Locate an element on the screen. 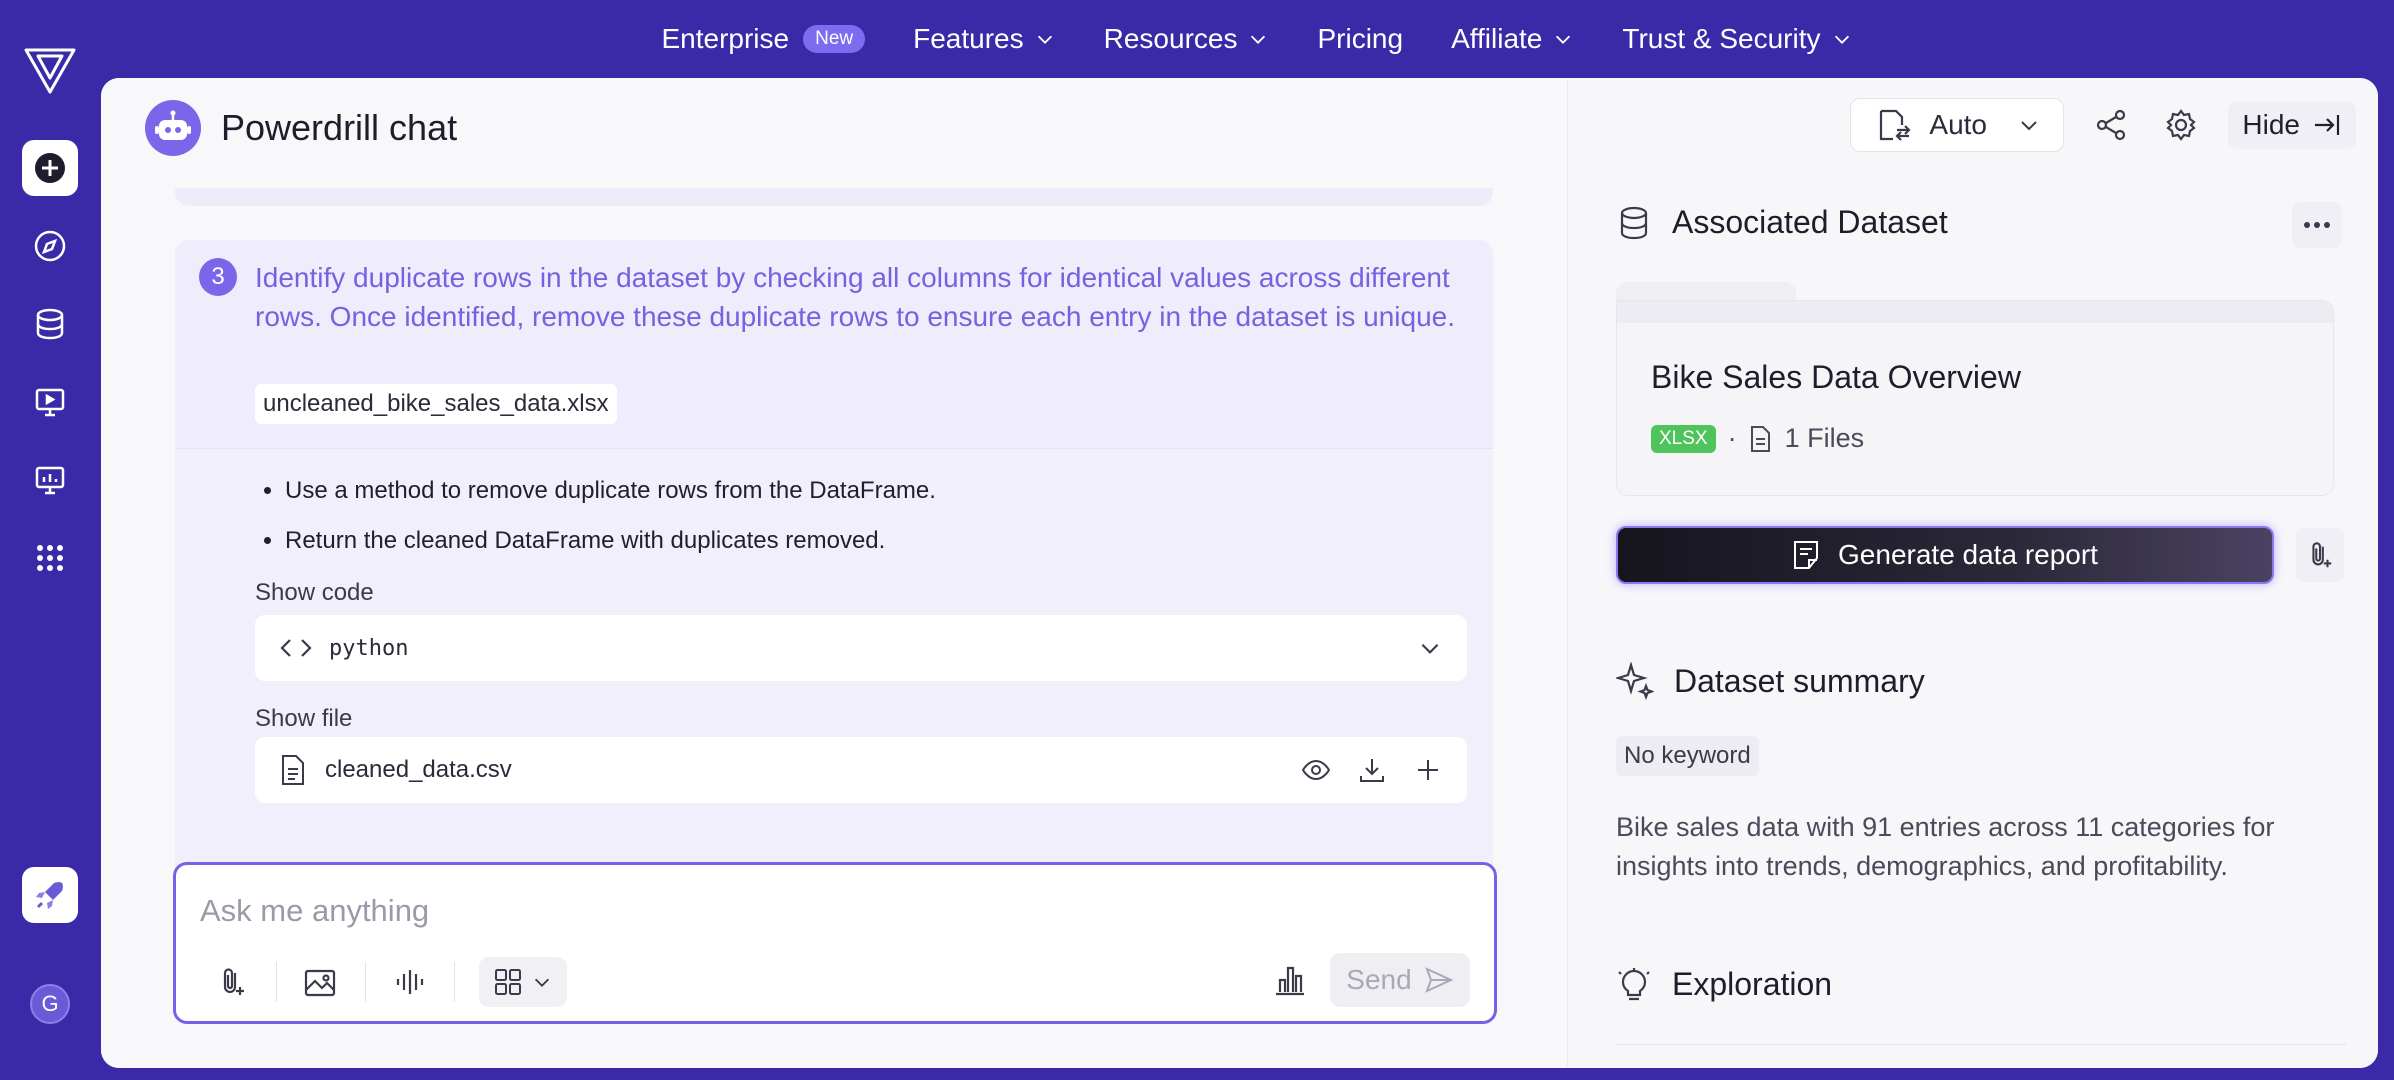 Image resolution: width=2394 pixels, height=1080 pixels. step-number: 3 is located at coordinates (218, 277).